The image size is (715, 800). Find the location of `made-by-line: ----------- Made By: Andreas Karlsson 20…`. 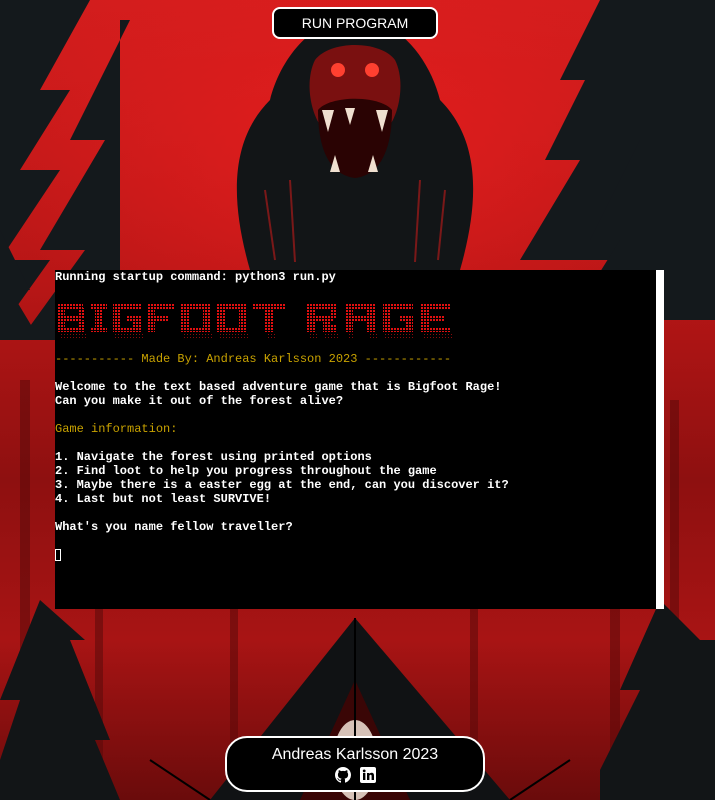

made-by-line: ----------- Made By: Andreas Karlsson 20… is located at coordinates (253, 359).